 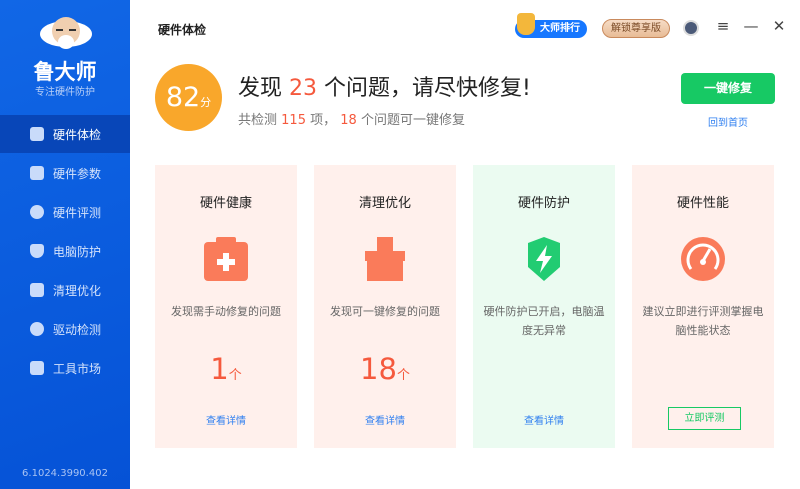 I want to click on sidebar-item-cleanup: 清理优化, so click(x=65, y=290).